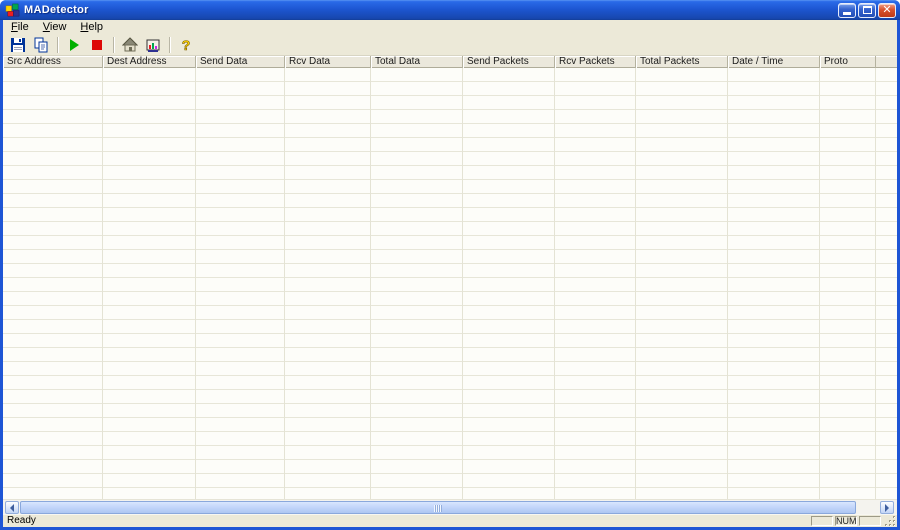  What do you see at coordinates (450, 45) in the screenshot?
I see `toolbar: ?` at bounding box center [450, 45].